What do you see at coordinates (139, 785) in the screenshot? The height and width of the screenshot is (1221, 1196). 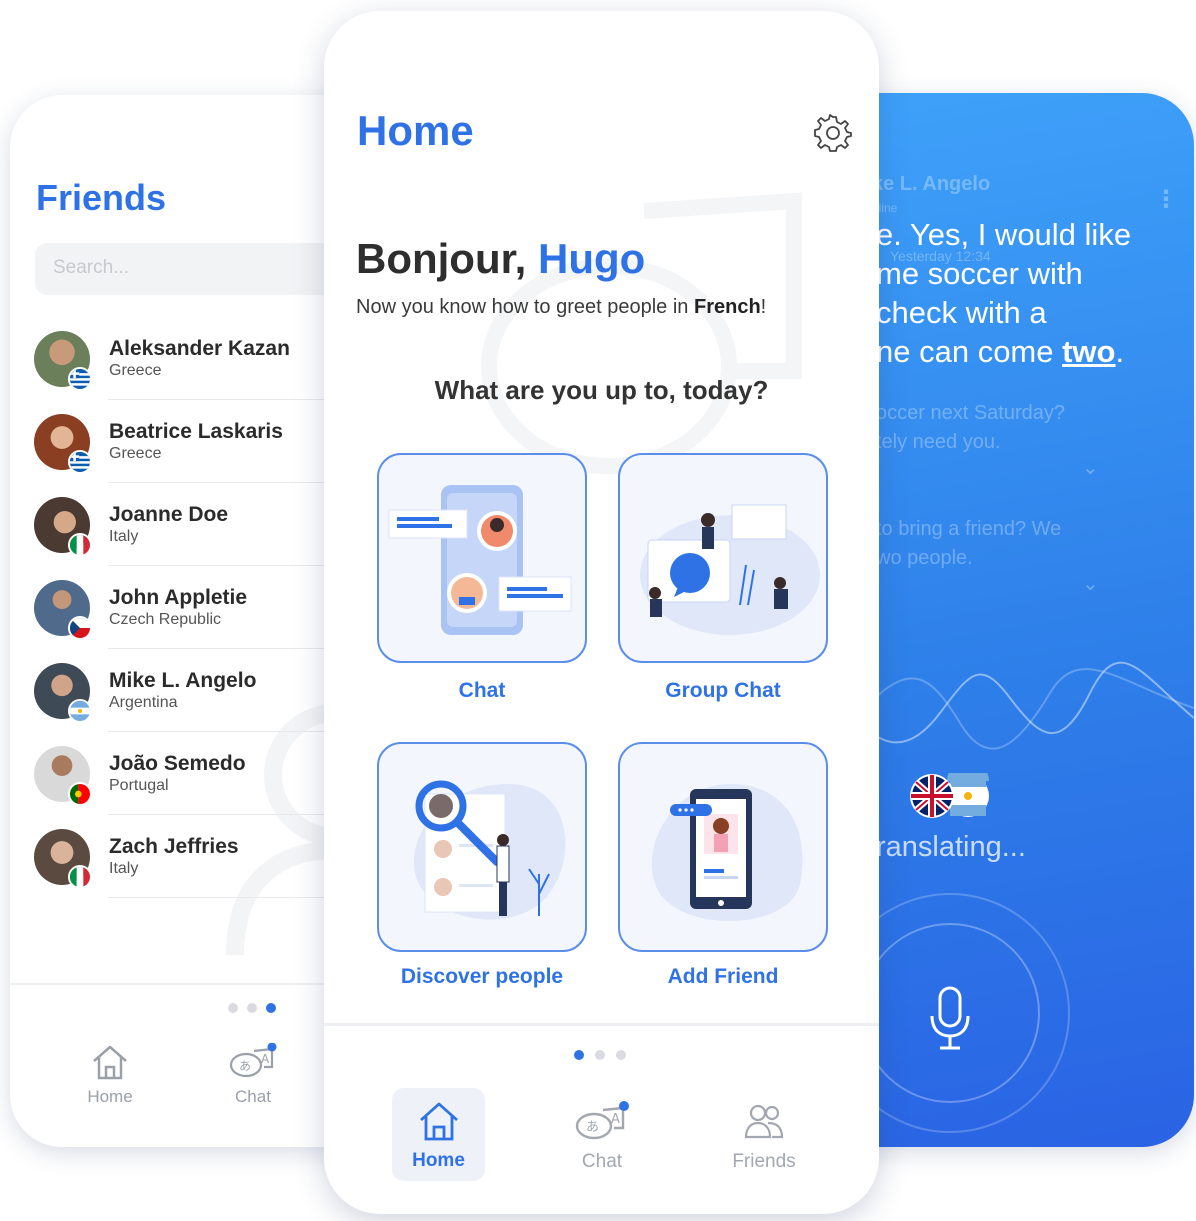 I see `friend-country: Portugal` at bounding box center [139, 785].